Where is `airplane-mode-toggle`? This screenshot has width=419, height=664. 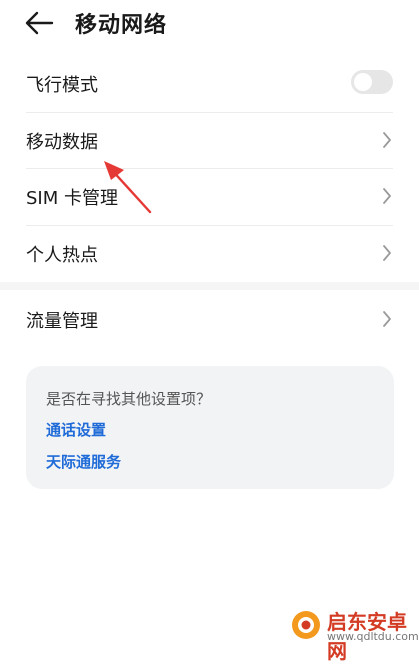 airplane-mode-toggle is located at coordinates (372, 82).